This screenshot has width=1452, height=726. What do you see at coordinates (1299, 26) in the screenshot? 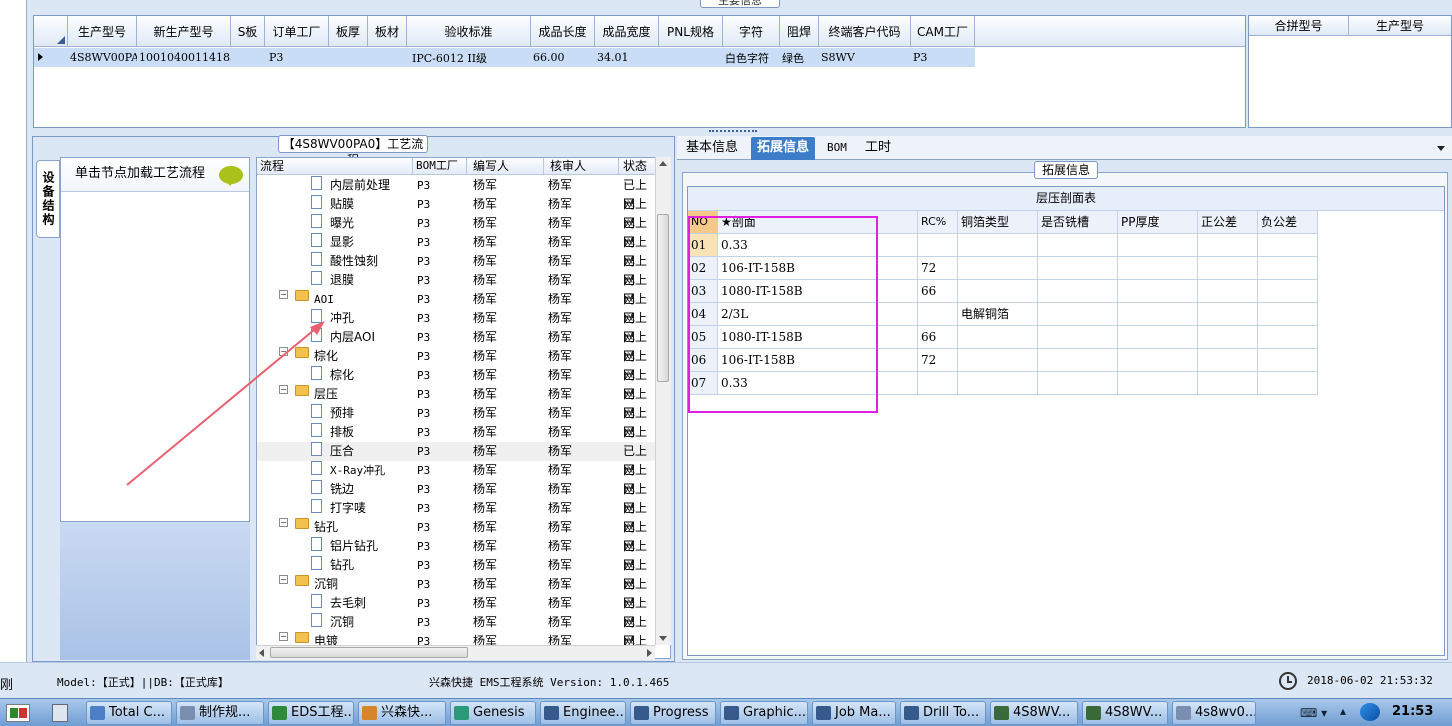
I see `col-header: 合拼型号` at bounding box center [1299, 26].